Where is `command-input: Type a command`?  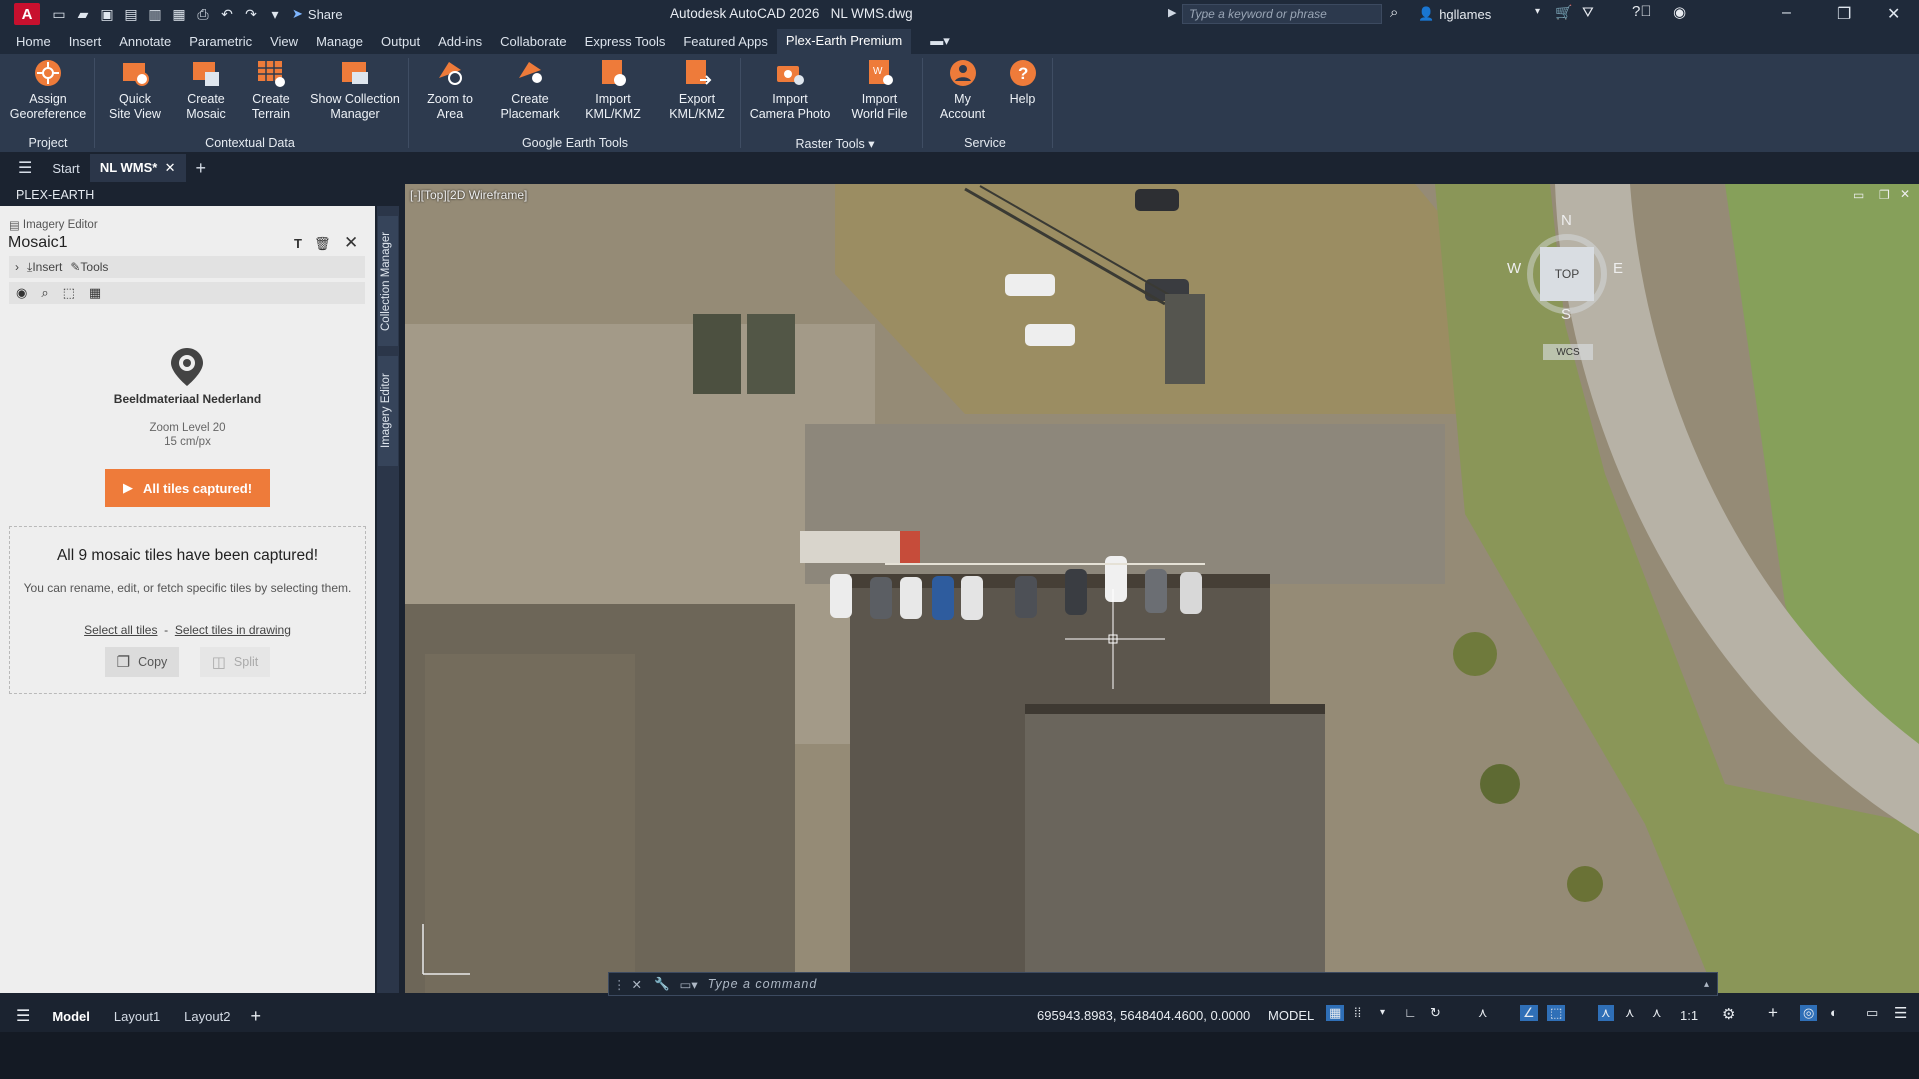
command-input: Type a command is located at coordinates (763, 984).